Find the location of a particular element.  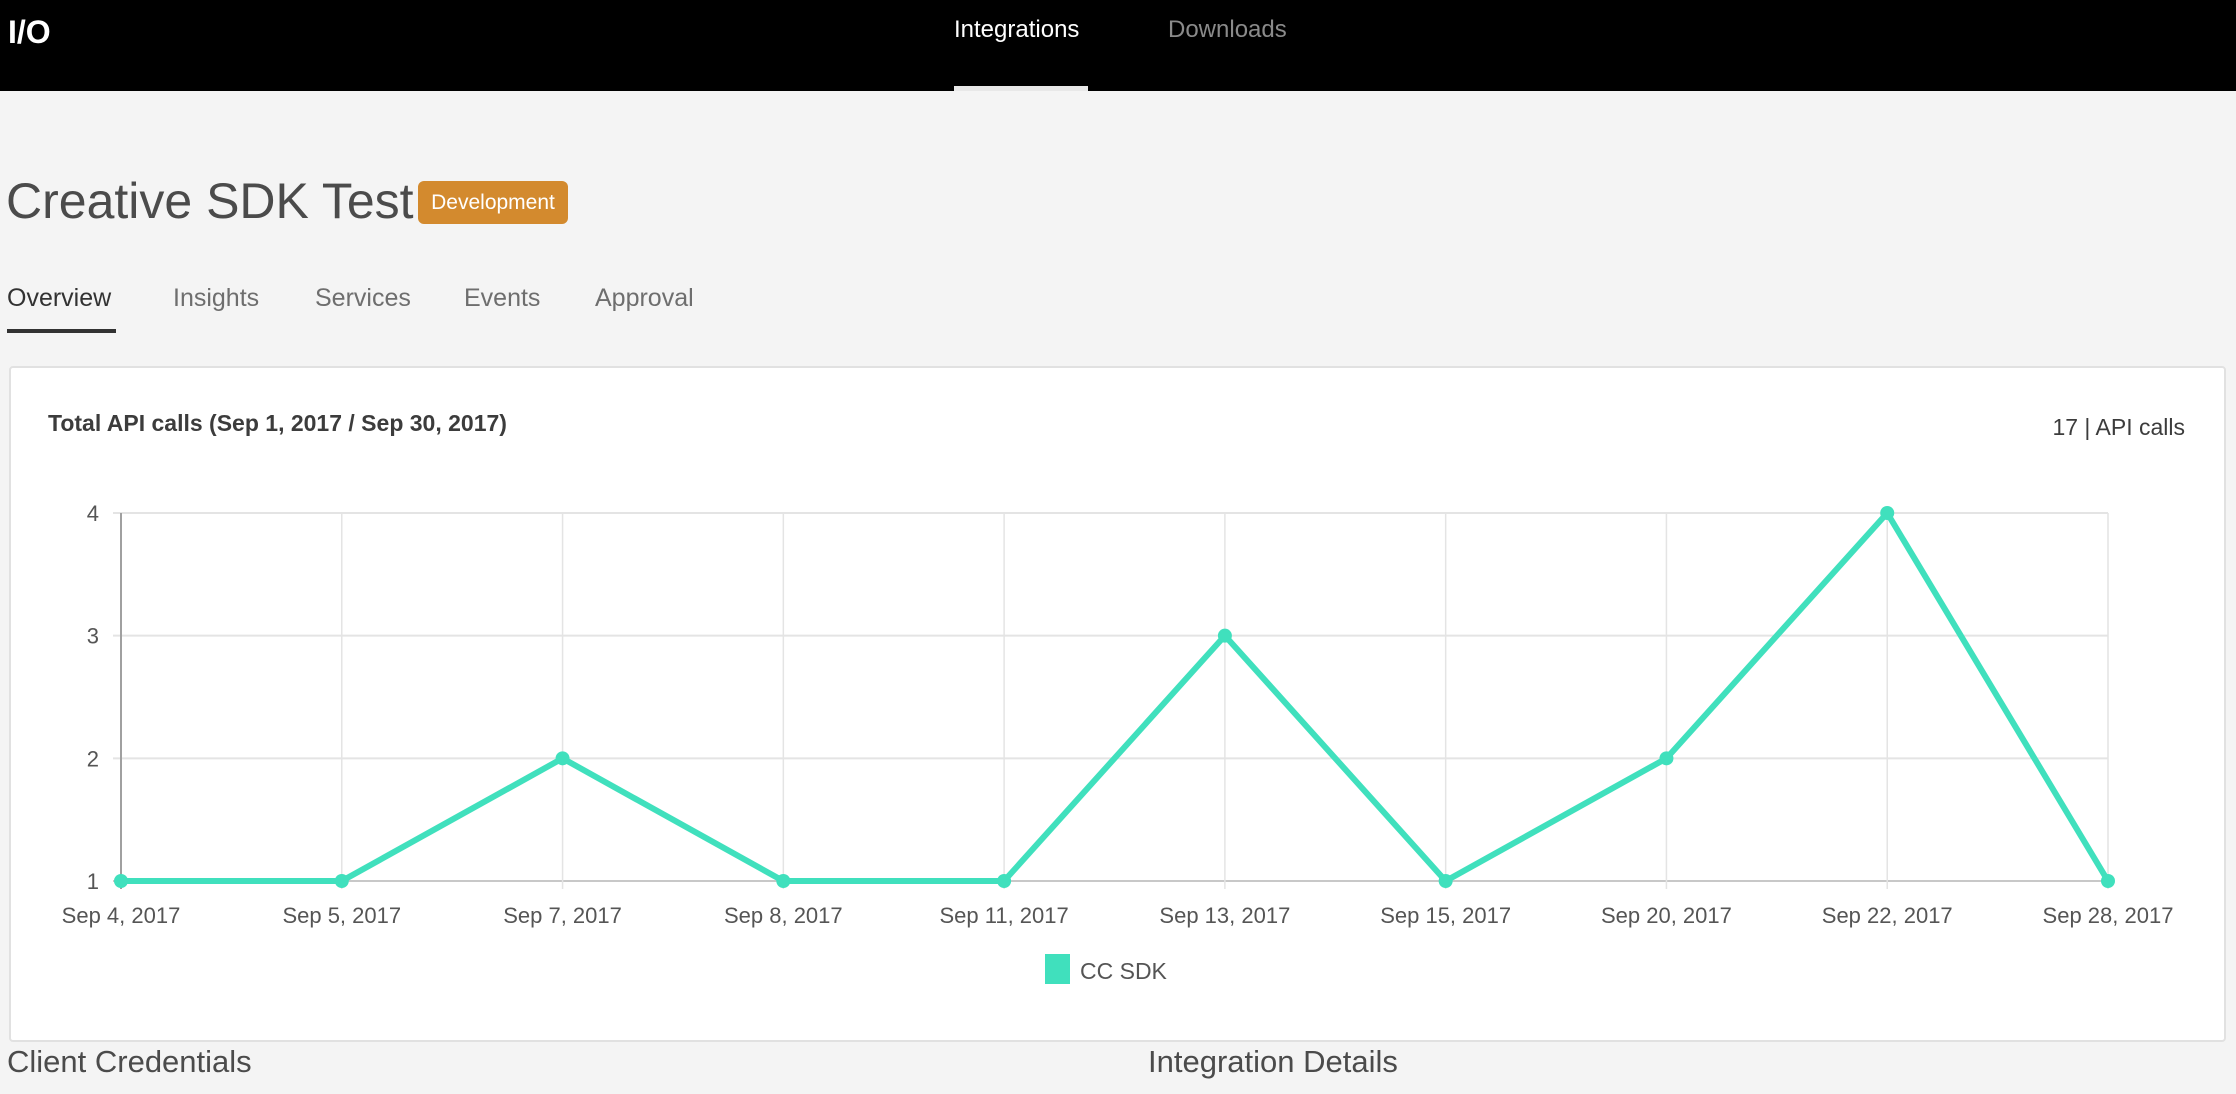

x-tick-label: Sep 15, 2017 is located at coordinates (1445, 915).